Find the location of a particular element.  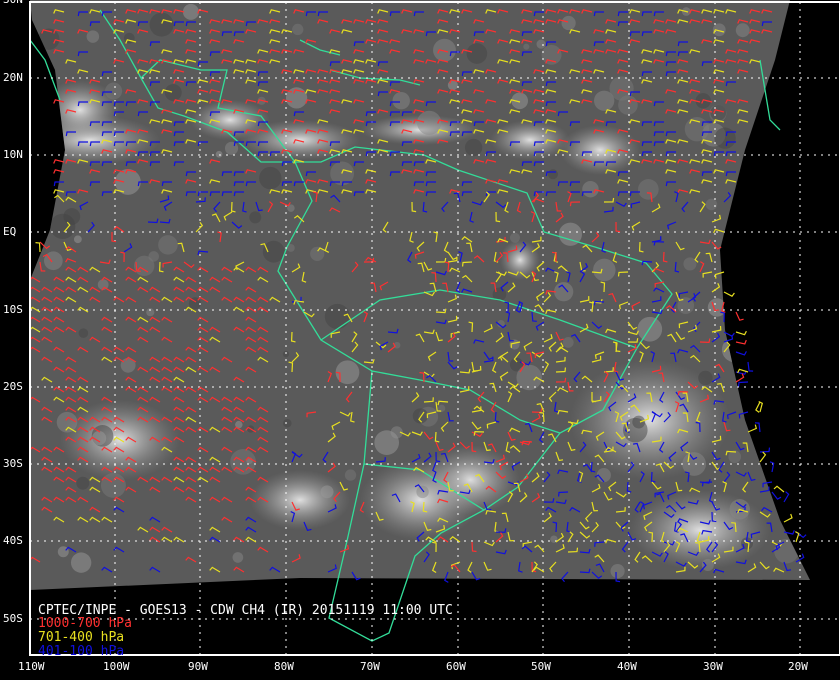

lon-label: 40W is located at coordinates (627, 666).